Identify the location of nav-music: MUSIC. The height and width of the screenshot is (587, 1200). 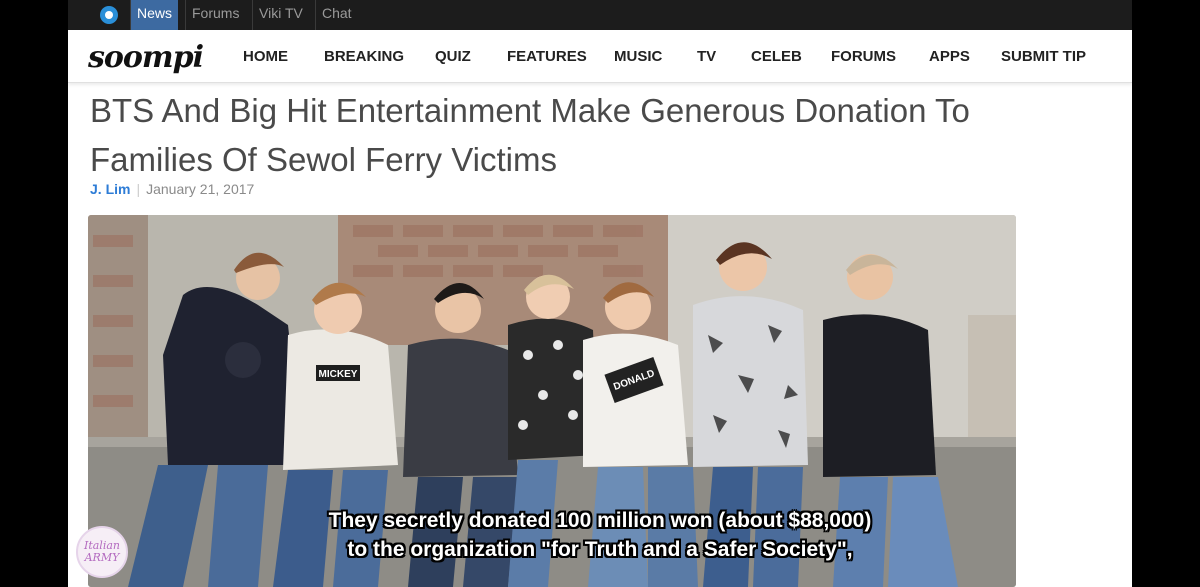
(638, 56).